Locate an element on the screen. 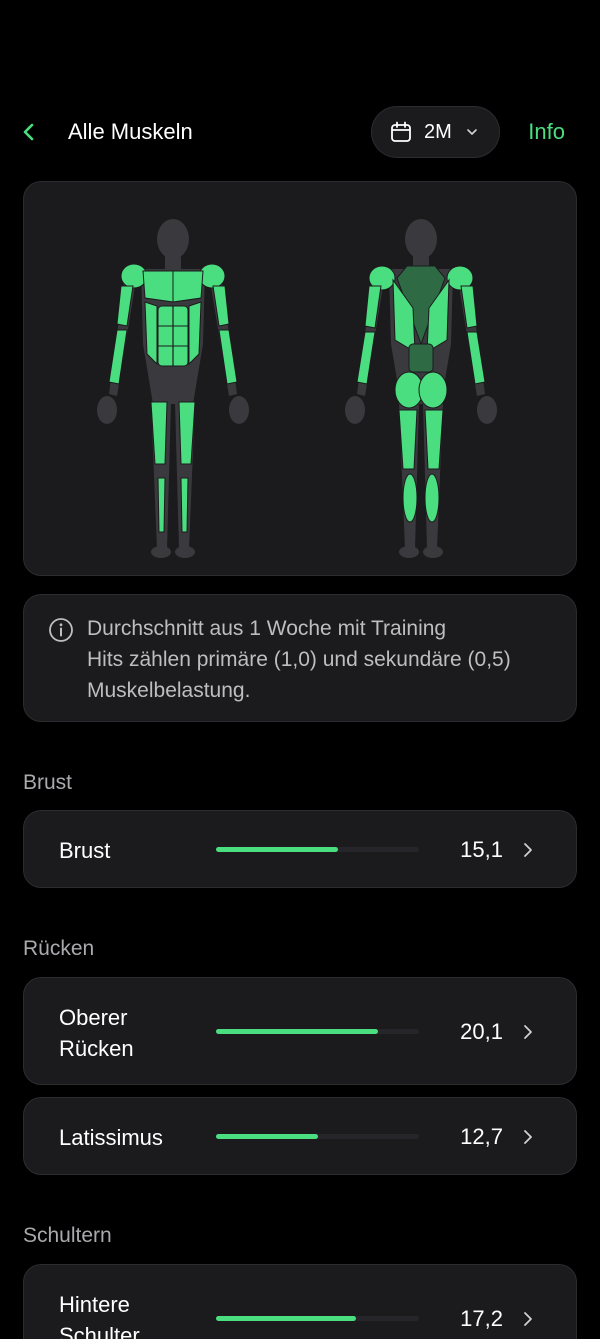 This screenshot has width=600, height=1339. page-title: Alle Muskeln is located at coordinates (130, 131).